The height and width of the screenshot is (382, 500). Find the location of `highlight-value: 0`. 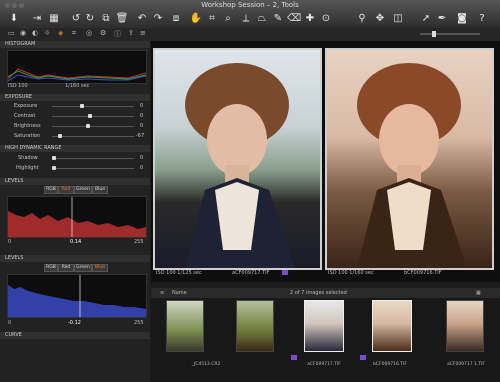

highlight-value: 0 is located at coordinates (141, 168).